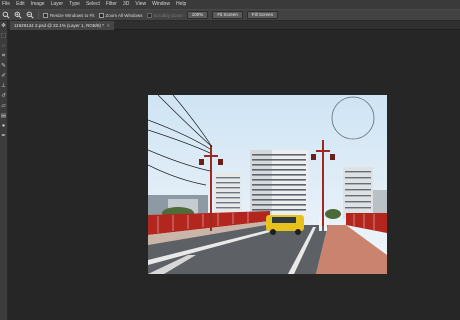 This screenshot has height=320, width=460. Describe the element at coordinates (4, 76) in the screenshot. I see `brush-tool-icon: ✐` at that location.